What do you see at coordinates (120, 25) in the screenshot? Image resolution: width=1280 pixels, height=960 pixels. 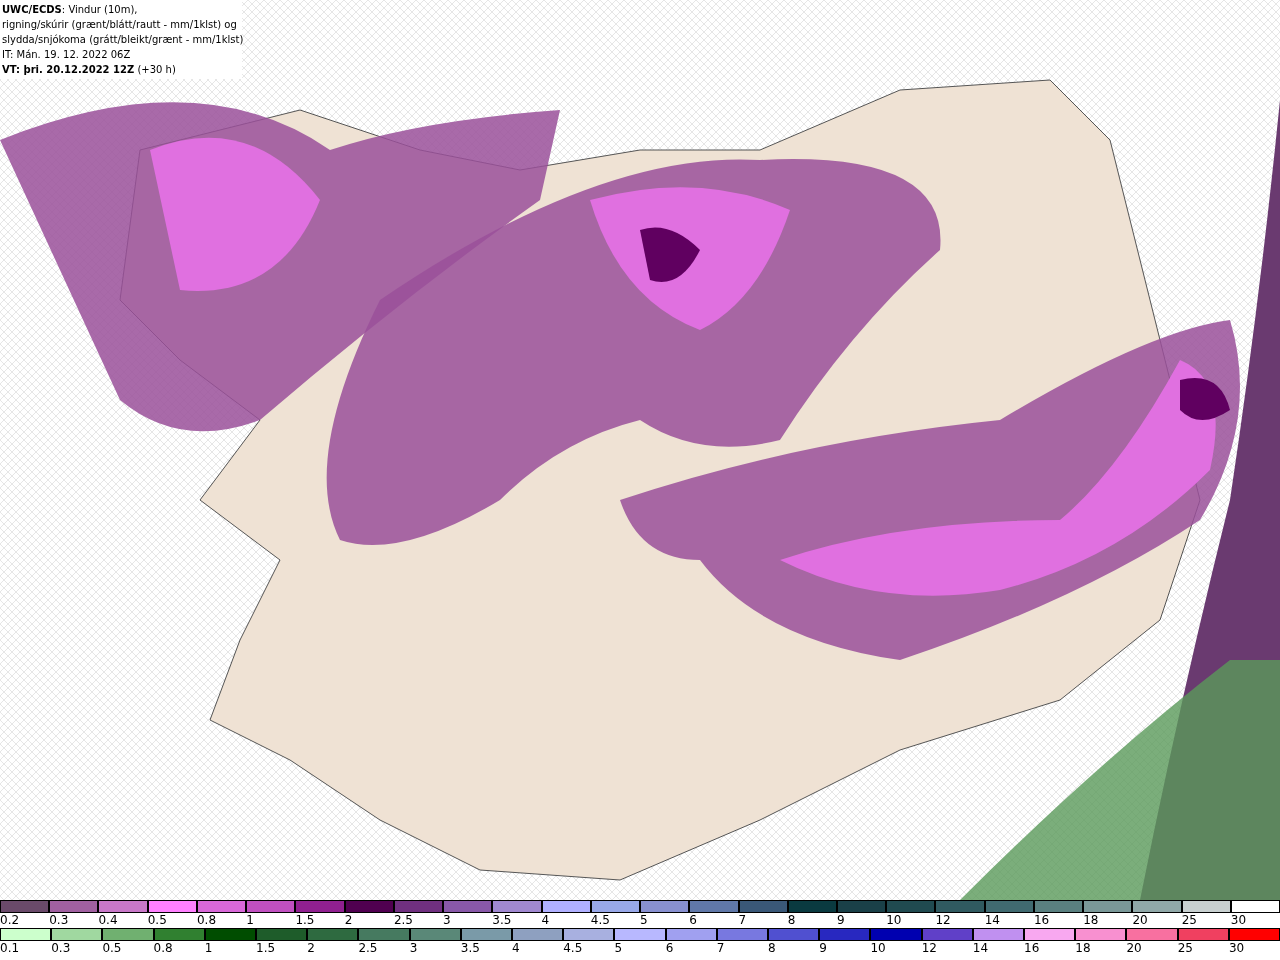 I see `info-text: rigning/skúrir (grænt/blátt/rautt - mm/1klst) og` at bounding box center [120, 25].